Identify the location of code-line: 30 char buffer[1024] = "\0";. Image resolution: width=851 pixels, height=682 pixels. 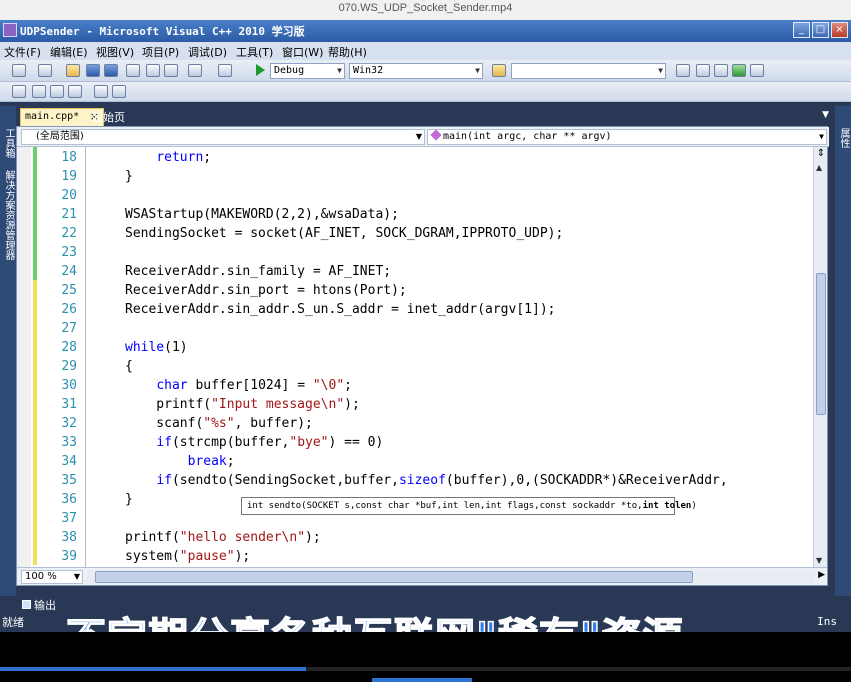
(415, 385).